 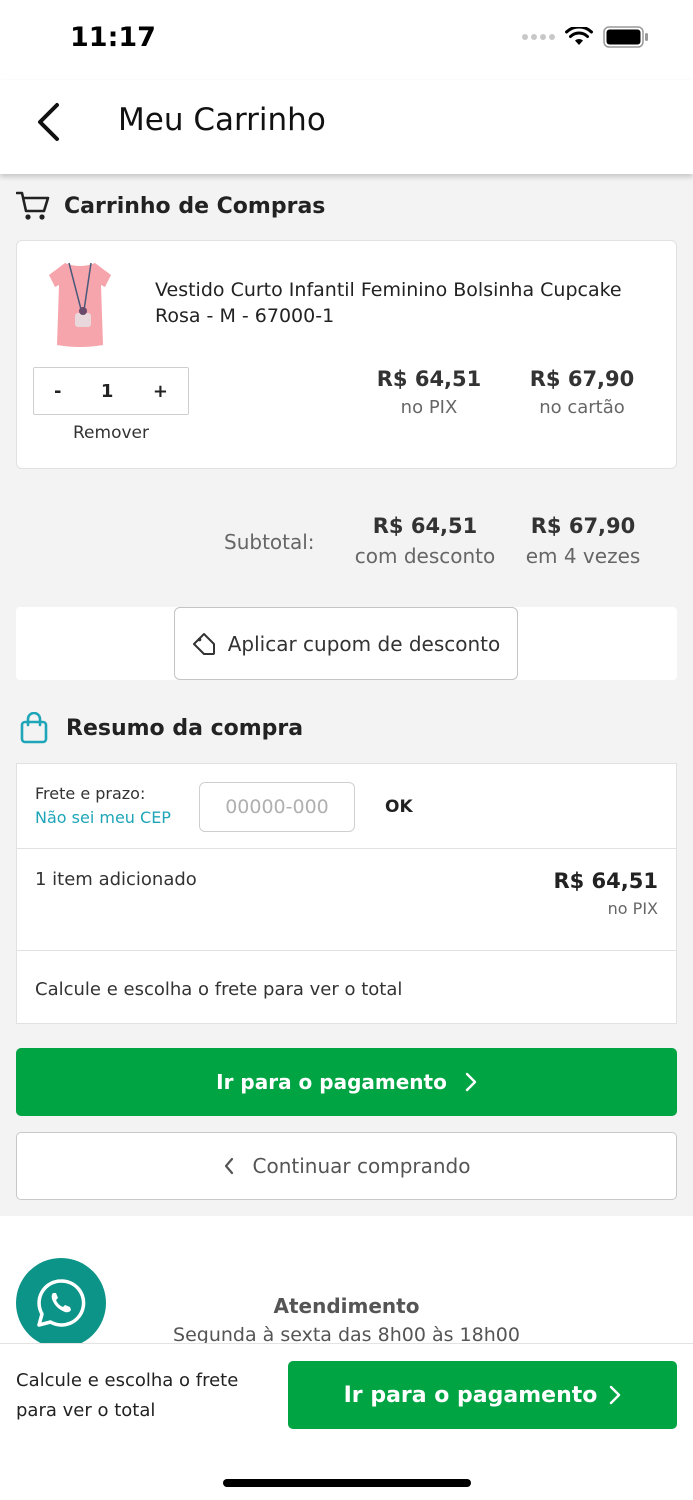 I want to click on price-card-label: no cartão, so click(x=582, y=407).